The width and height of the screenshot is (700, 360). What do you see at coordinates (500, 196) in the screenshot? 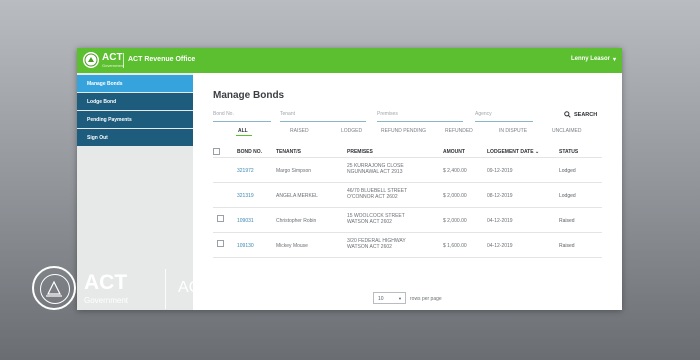
I see `date-cell: 08-12-2019` at bounding box center [500, 196].